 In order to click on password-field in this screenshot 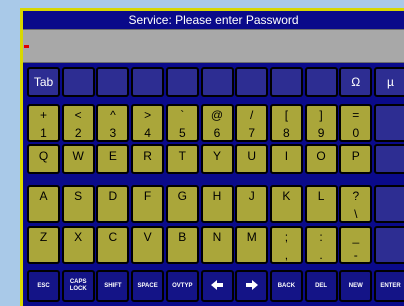, I will do `click(213, 46)`.